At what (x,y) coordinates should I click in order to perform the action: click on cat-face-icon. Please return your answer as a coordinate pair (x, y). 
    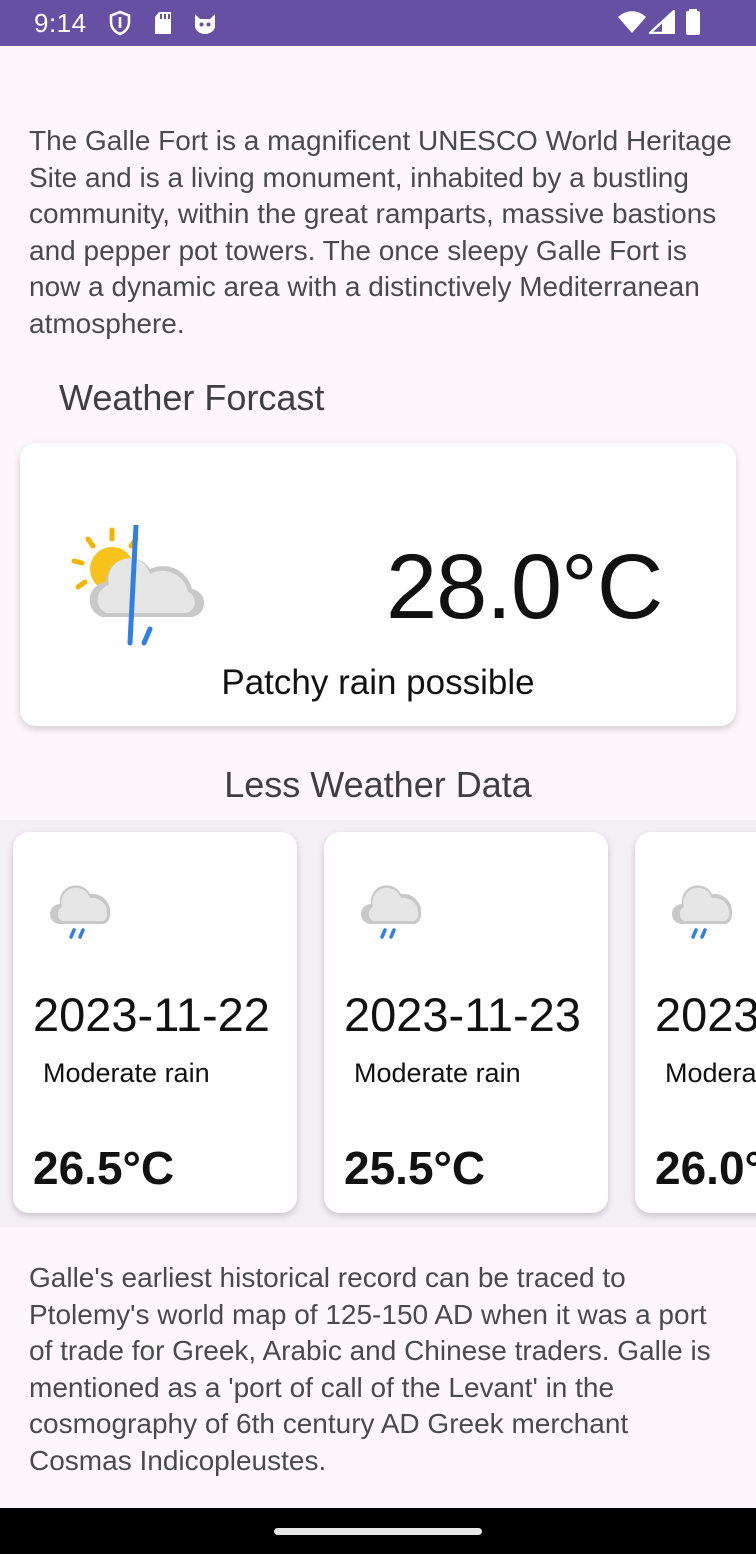
    Looking at the image, I should click on (205, 25).